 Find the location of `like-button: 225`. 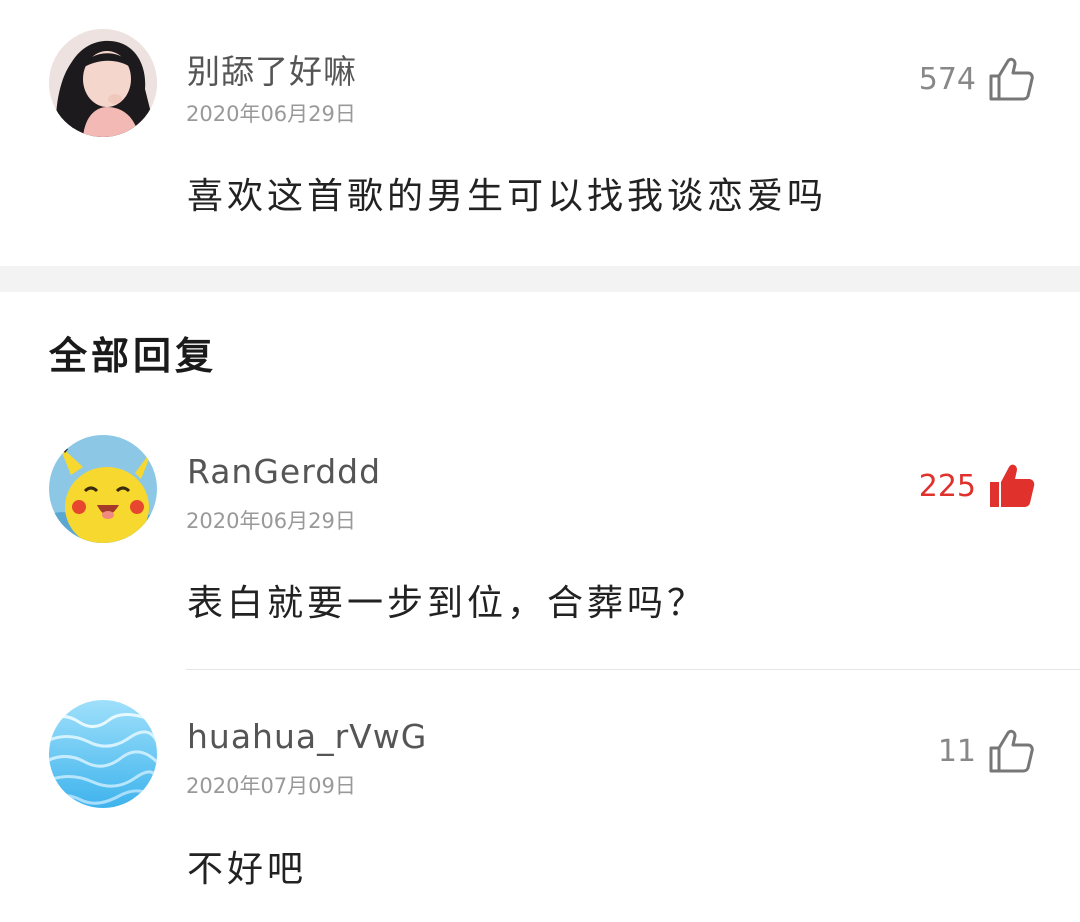

like-button: 225 is located at coordinates (977, 486).